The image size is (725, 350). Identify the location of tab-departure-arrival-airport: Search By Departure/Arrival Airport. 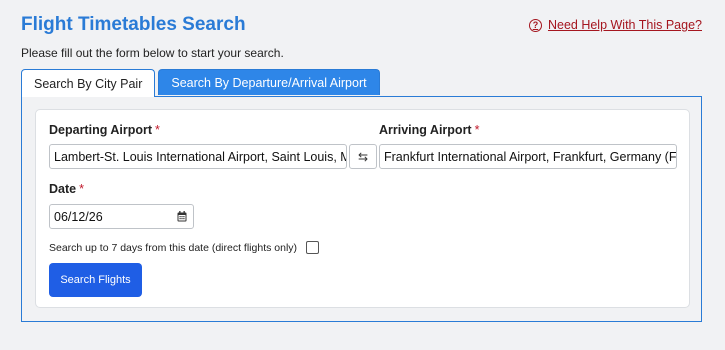
(269, 82).